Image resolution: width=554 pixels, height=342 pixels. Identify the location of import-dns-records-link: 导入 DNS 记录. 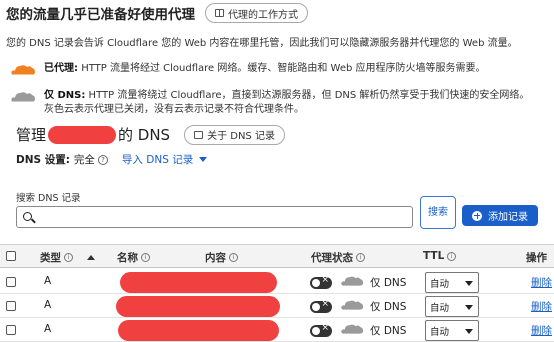
(164, 159).